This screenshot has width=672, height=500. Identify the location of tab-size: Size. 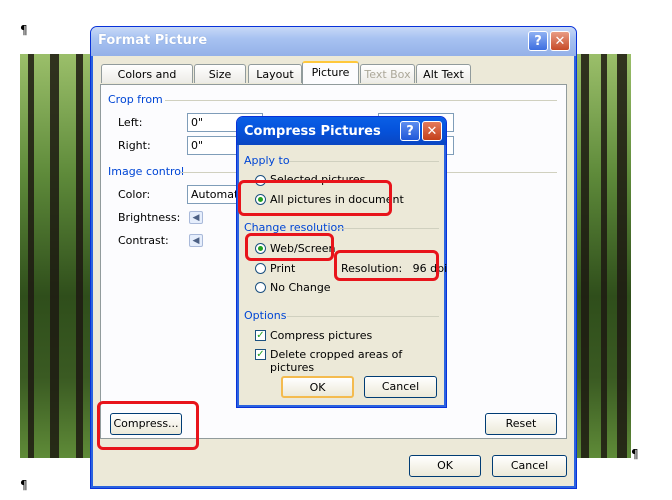
(220, 73).